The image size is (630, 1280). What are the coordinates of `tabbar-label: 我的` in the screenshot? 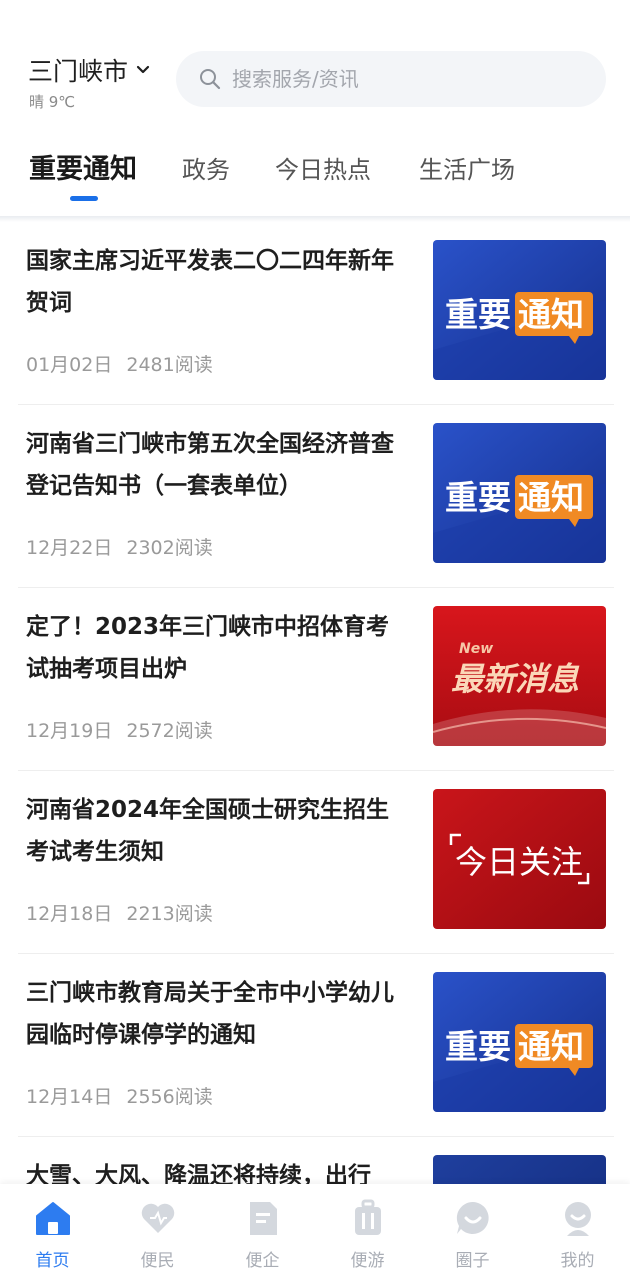 It's located at (577, 1261).